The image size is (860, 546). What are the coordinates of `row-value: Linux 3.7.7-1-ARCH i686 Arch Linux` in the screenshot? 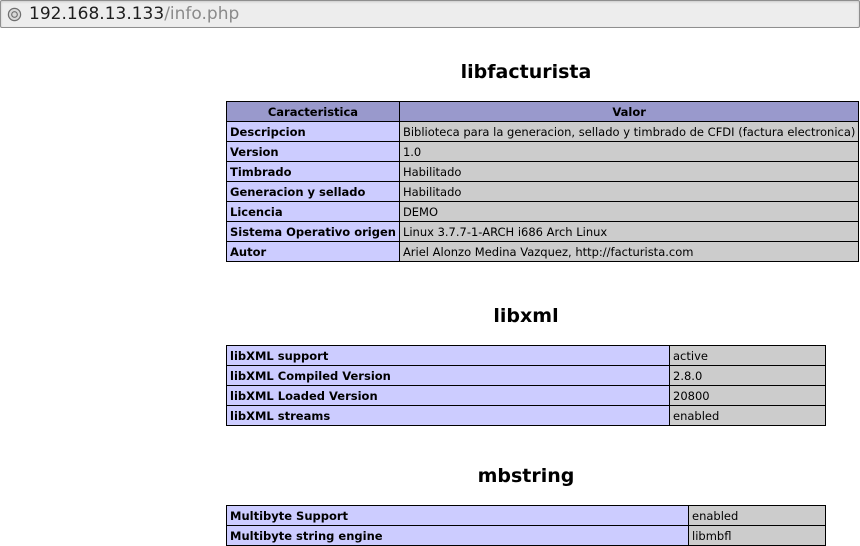 It's located at (629, 231).